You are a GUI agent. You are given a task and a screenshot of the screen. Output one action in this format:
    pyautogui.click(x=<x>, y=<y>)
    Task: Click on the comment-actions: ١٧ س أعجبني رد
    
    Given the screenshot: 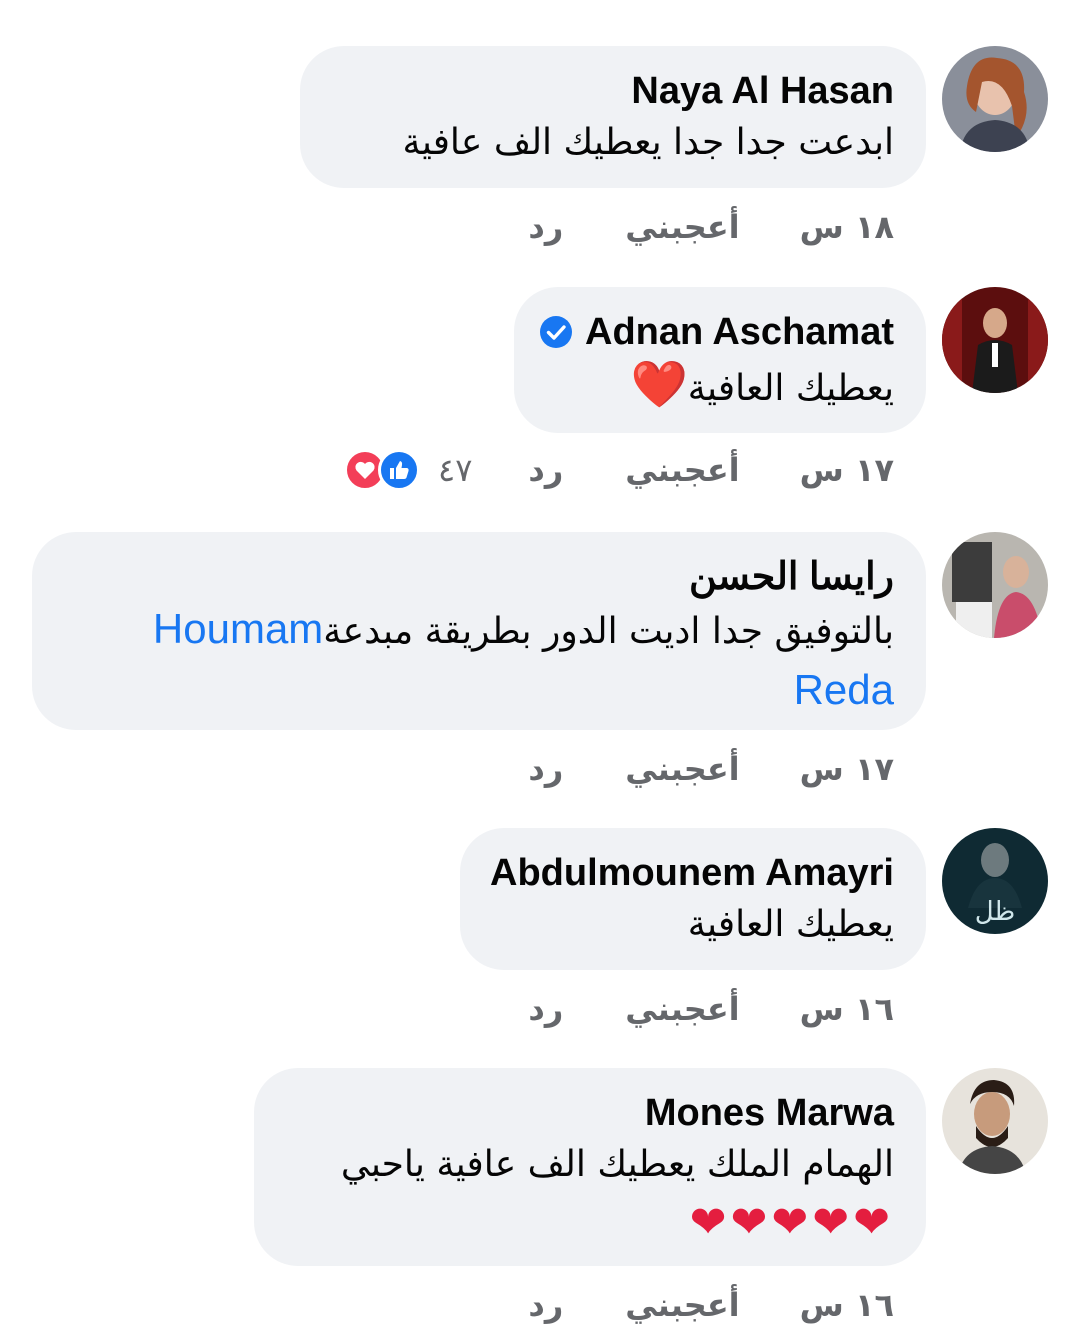 What is the action you would take?
    pyautogui.click(x=683, y=769)
    